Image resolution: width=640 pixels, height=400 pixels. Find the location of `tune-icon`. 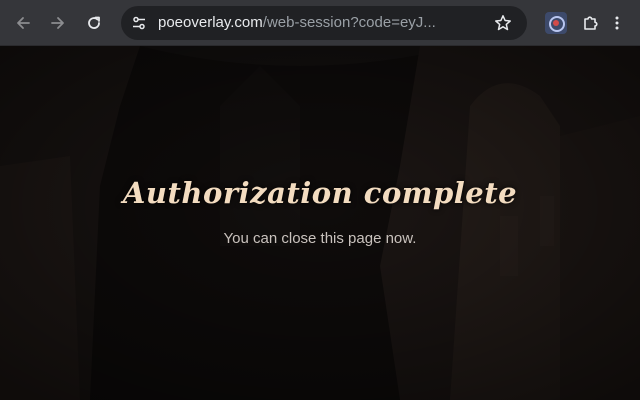

tune-icon is located at coordinates (139, 23).